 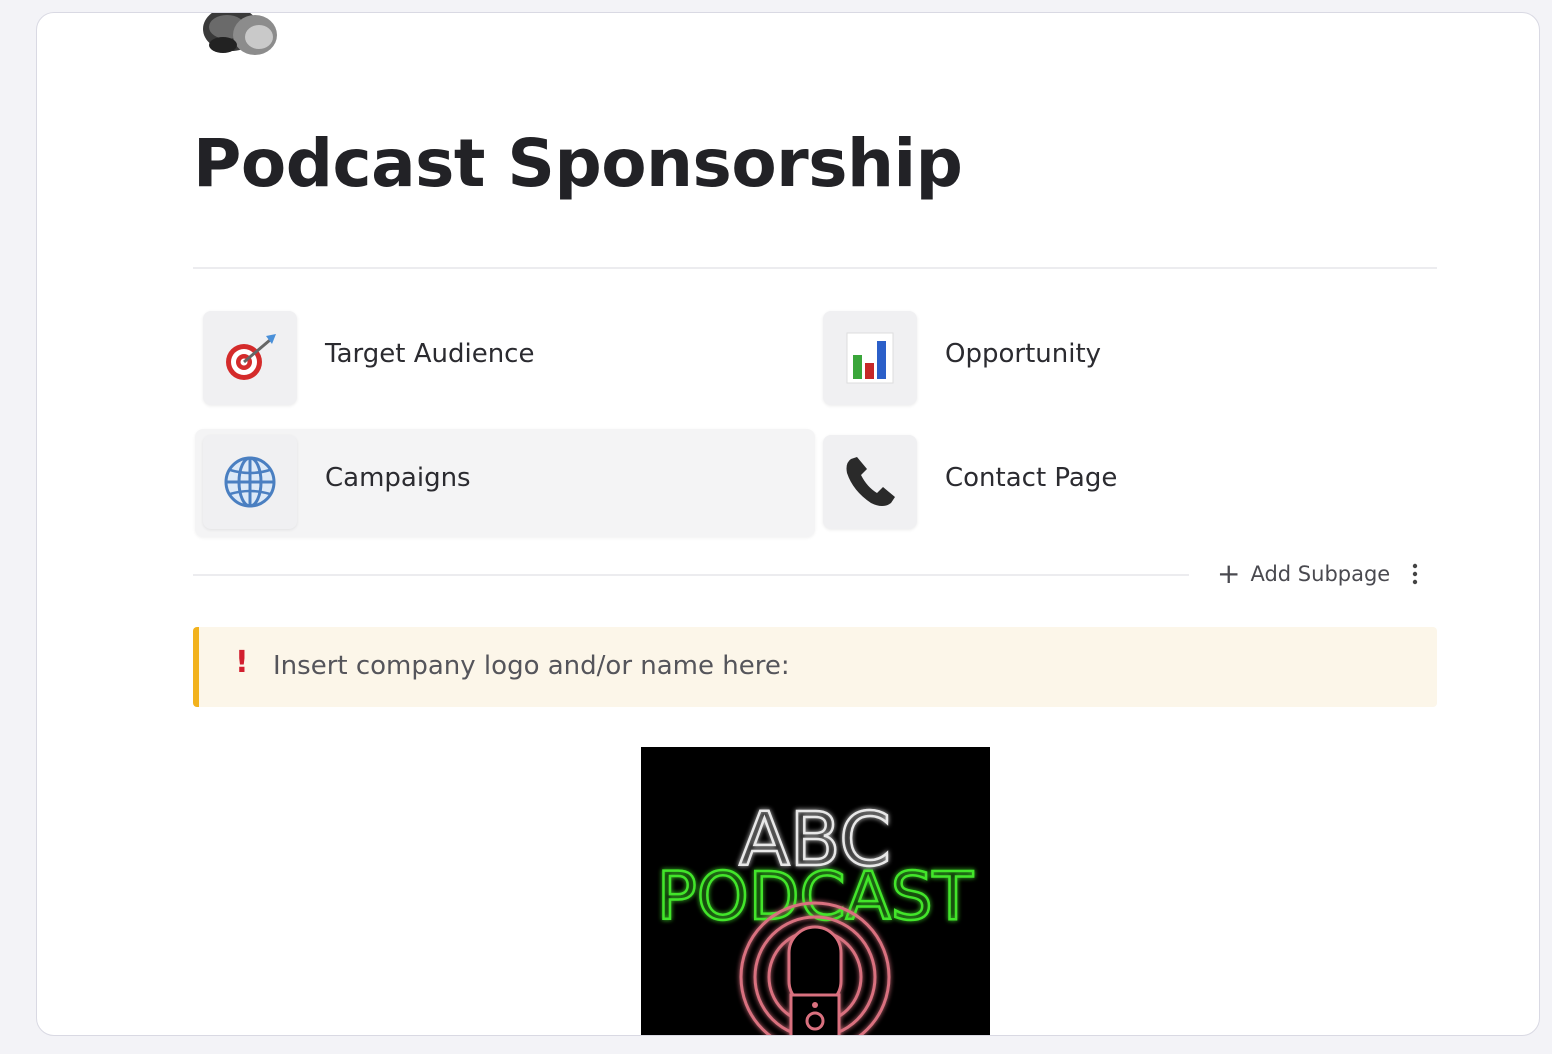 I want to click on bar-chart-icon, so click(x=870, y=358).